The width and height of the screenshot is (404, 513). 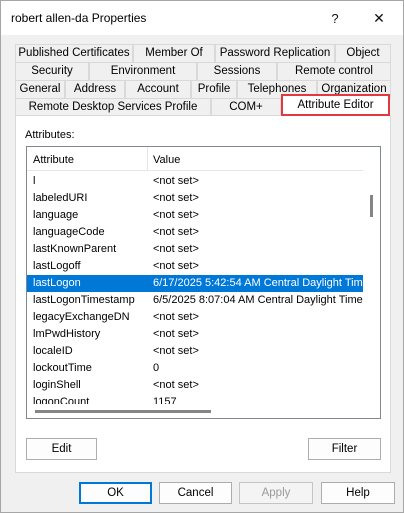 I want to click on tab-com-plus: COM+, so click(x=246, y=107).